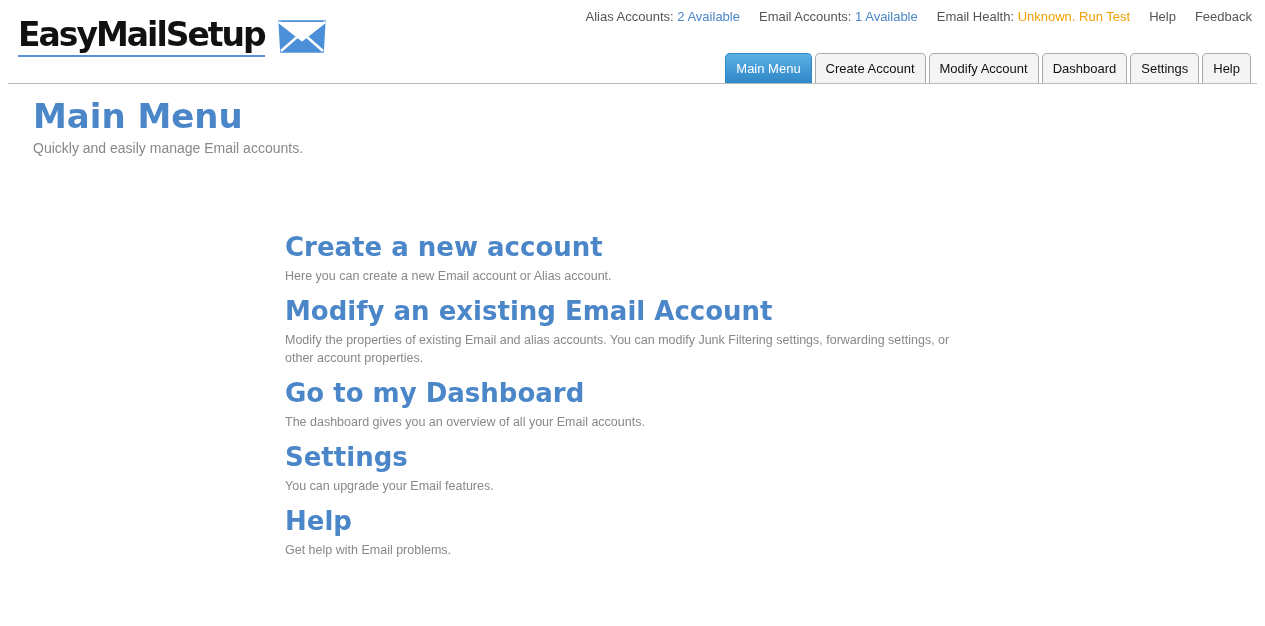 The width and height of the screenshot is (1265, 626). Describe the element at coordinates (983, 68) in the screenshot. I see `tab: Modify Account` at that location.